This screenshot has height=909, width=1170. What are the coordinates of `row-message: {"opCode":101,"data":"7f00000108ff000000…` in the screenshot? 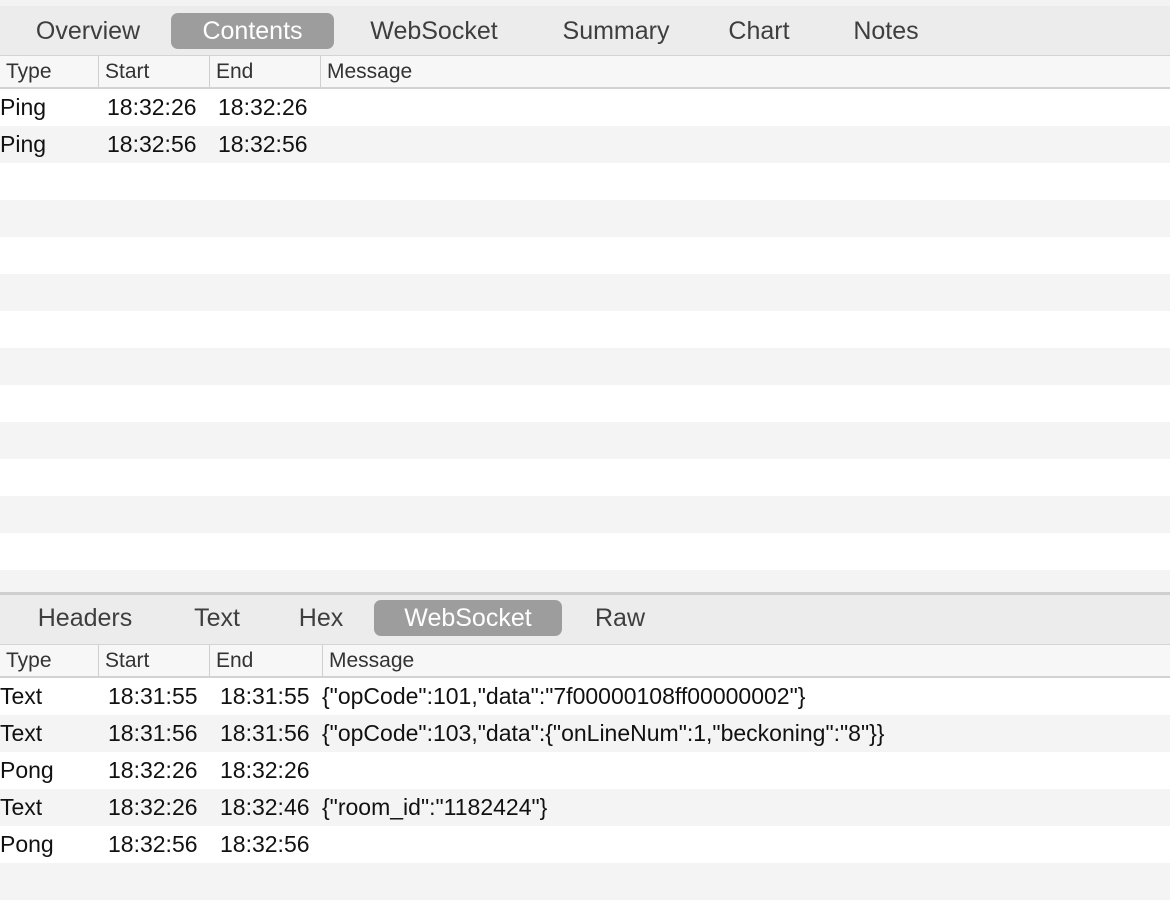 It's located at (564, 696).